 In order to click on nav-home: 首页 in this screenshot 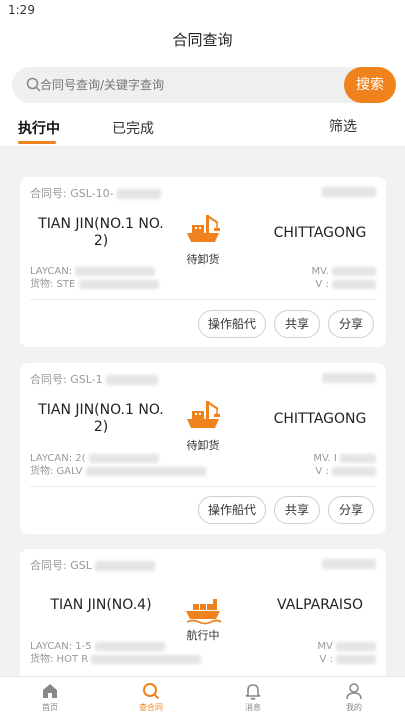, I will do `click(50, 697)`.